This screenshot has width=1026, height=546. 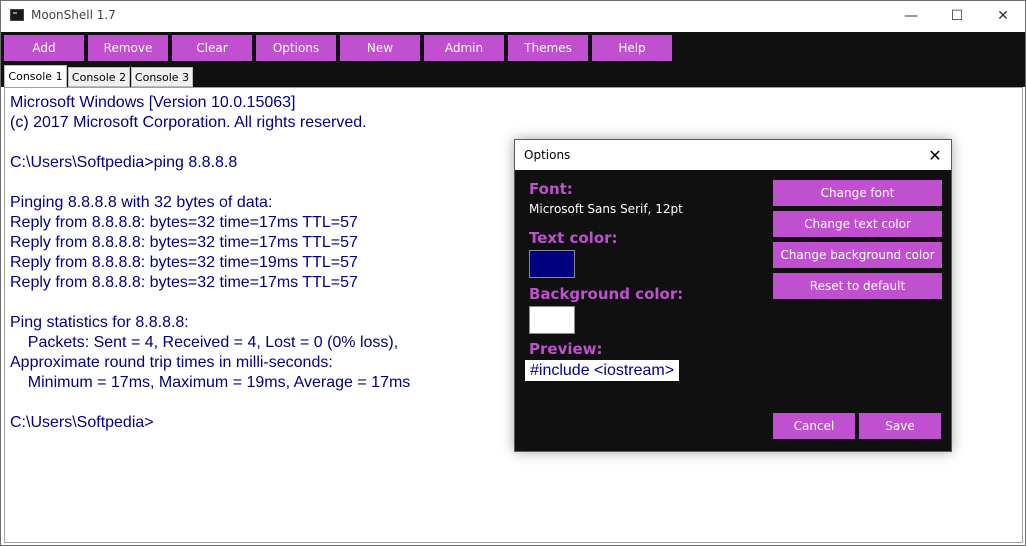 What do you see at coordinates (128, 48) in the screenshot?
I see `remove-button: Remove` at bounding box center [128, 48].